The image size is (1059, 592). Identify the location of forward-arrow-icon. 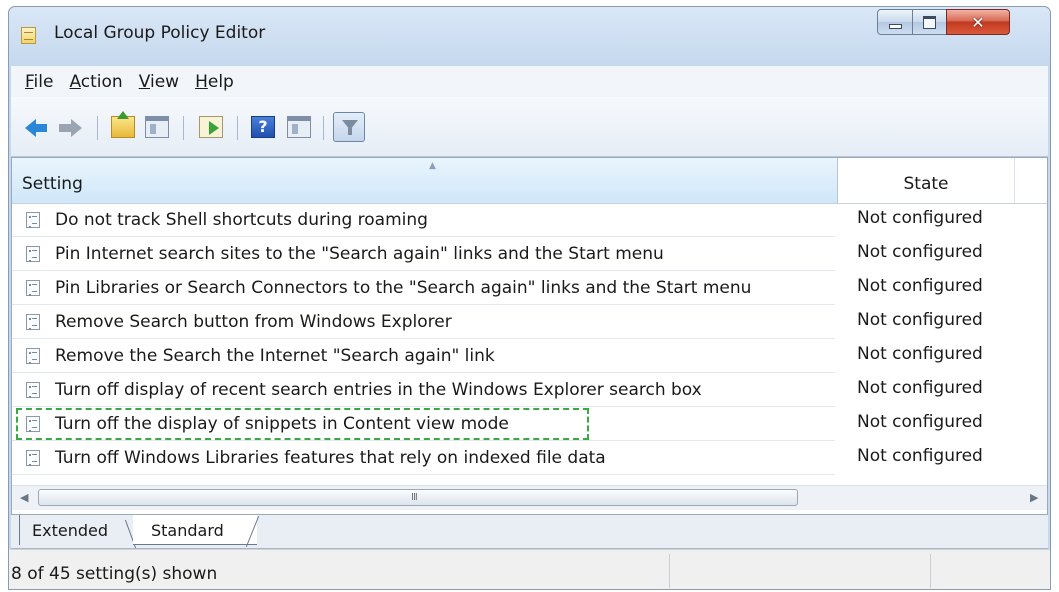
(71, 128).